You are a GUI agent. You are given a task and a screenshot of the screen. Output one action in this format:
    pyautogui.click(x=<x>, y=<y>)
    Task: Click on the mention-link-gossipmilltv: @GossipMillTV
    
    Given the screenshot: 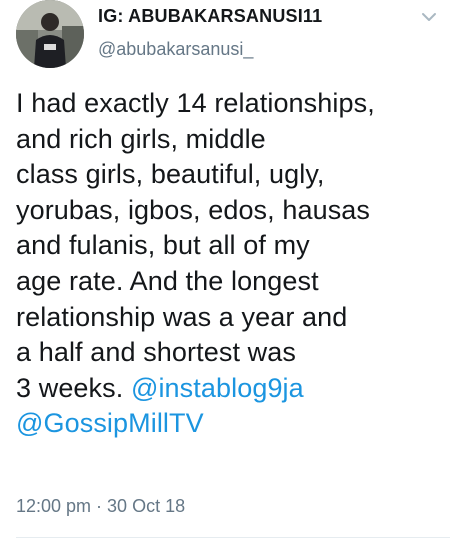 What is the action you would take?
    pyautogui.click(x=110, y=423)
    